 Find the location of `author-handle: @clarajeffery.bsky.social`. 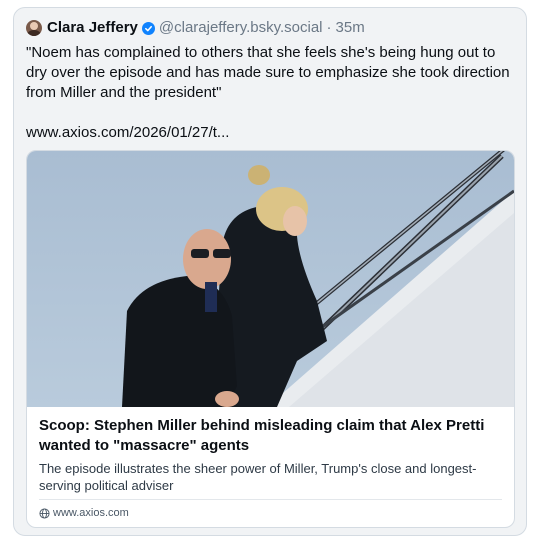

author-handle: @clarajeffery.bsky.social is located at coordinates (241, 28).